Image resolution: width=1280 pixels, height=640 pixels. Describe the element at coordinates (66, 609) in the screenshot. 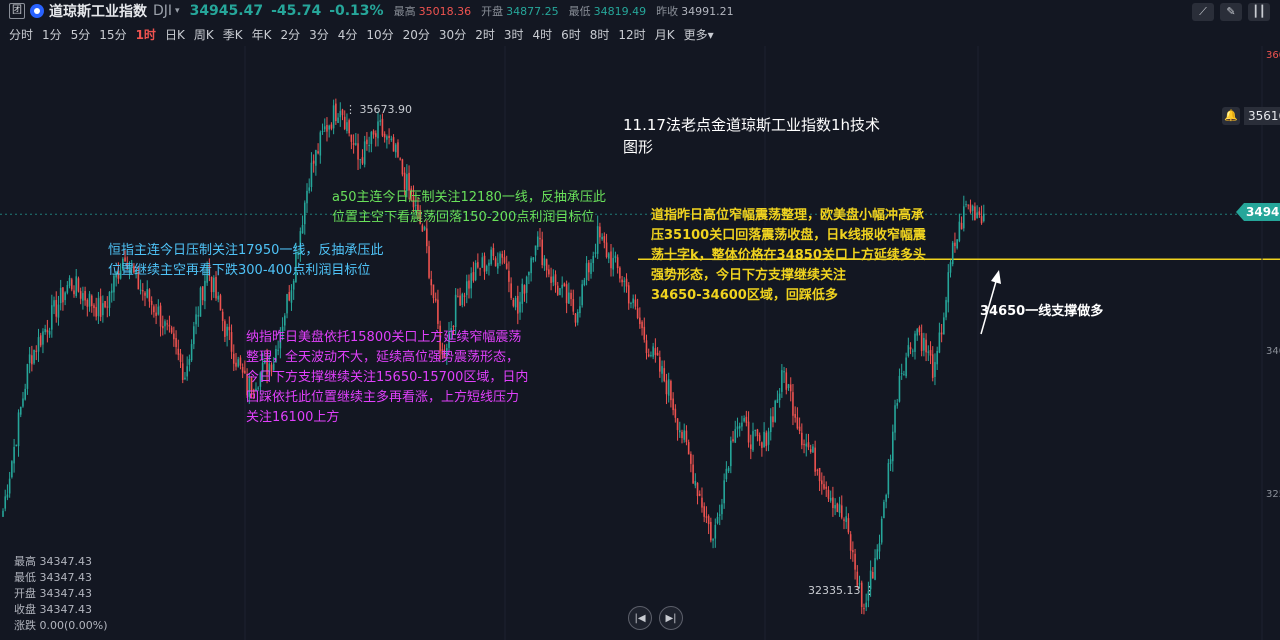

I see `ohlc-close: 34347.43` at that location.